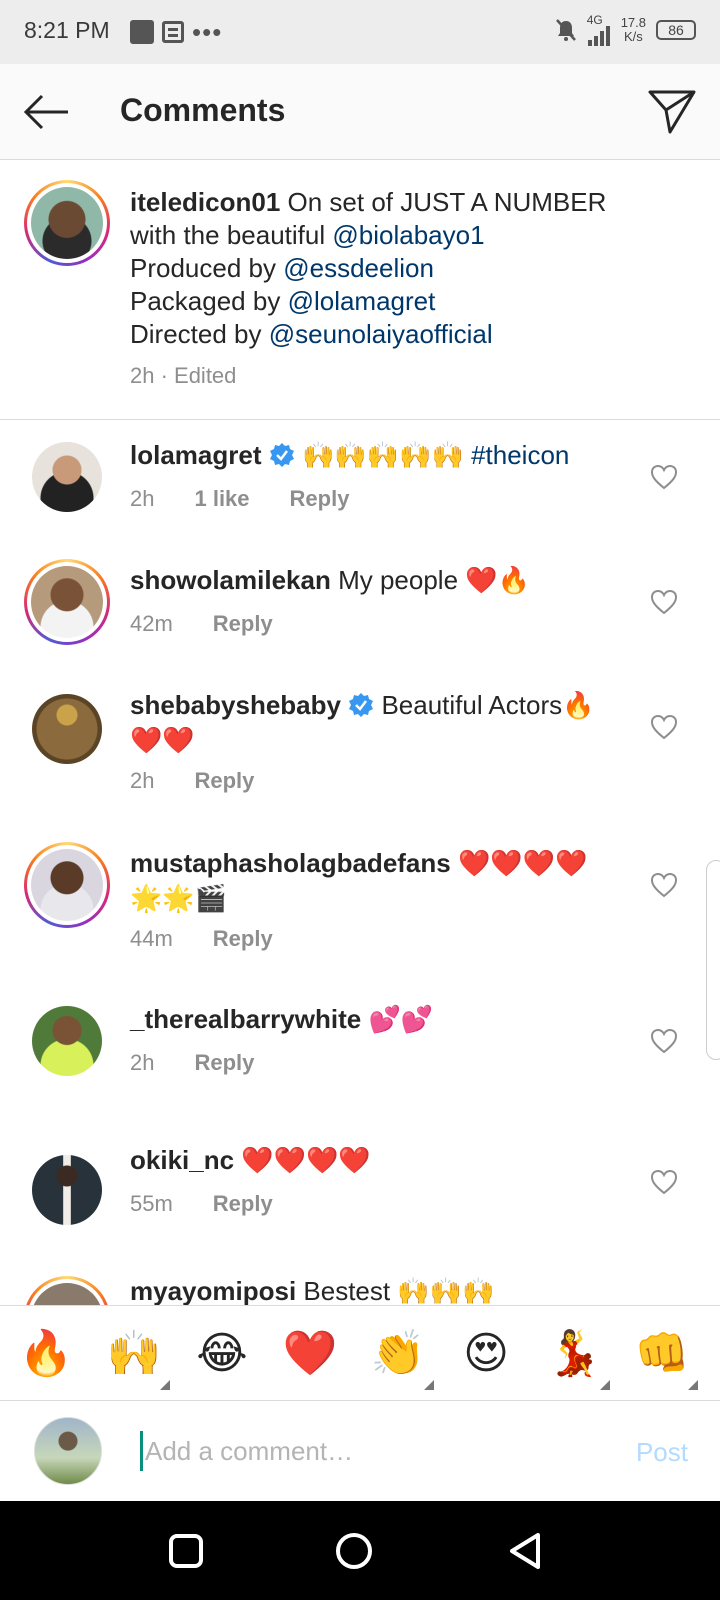 The image size is (720, 1600). What do you see at coordinates (151, 623) in the screenshot?
I see `comment-time: 42m` at bounding box center [151, 623].